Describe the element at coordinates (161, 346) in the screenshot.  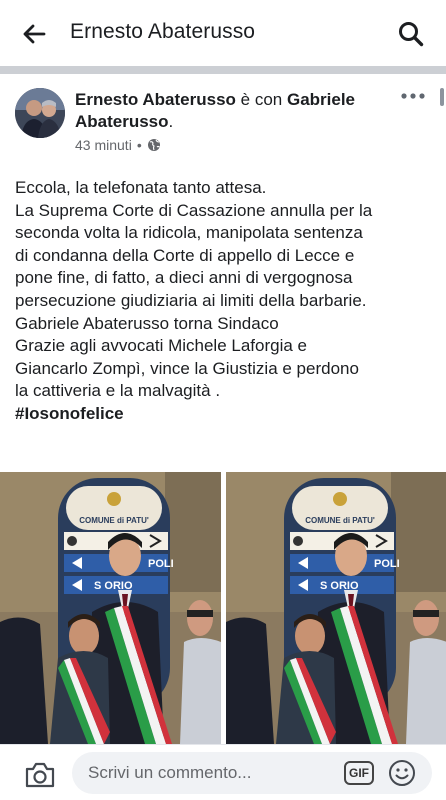
I see `post-text-line: Grazie agli avvocati Michele Laforgia e` at that location.